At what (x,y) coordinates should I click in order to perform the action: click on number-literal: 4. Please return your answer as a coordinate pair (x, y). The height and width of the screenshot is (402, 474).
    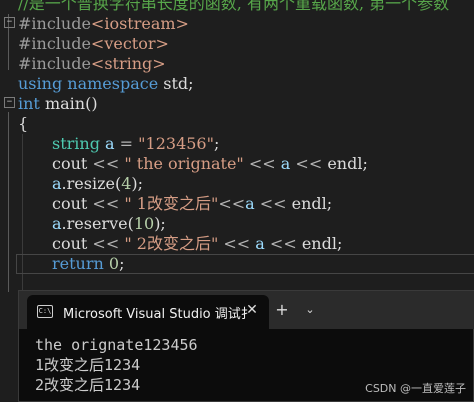
    Looking at the image, I should click on (126, 183).